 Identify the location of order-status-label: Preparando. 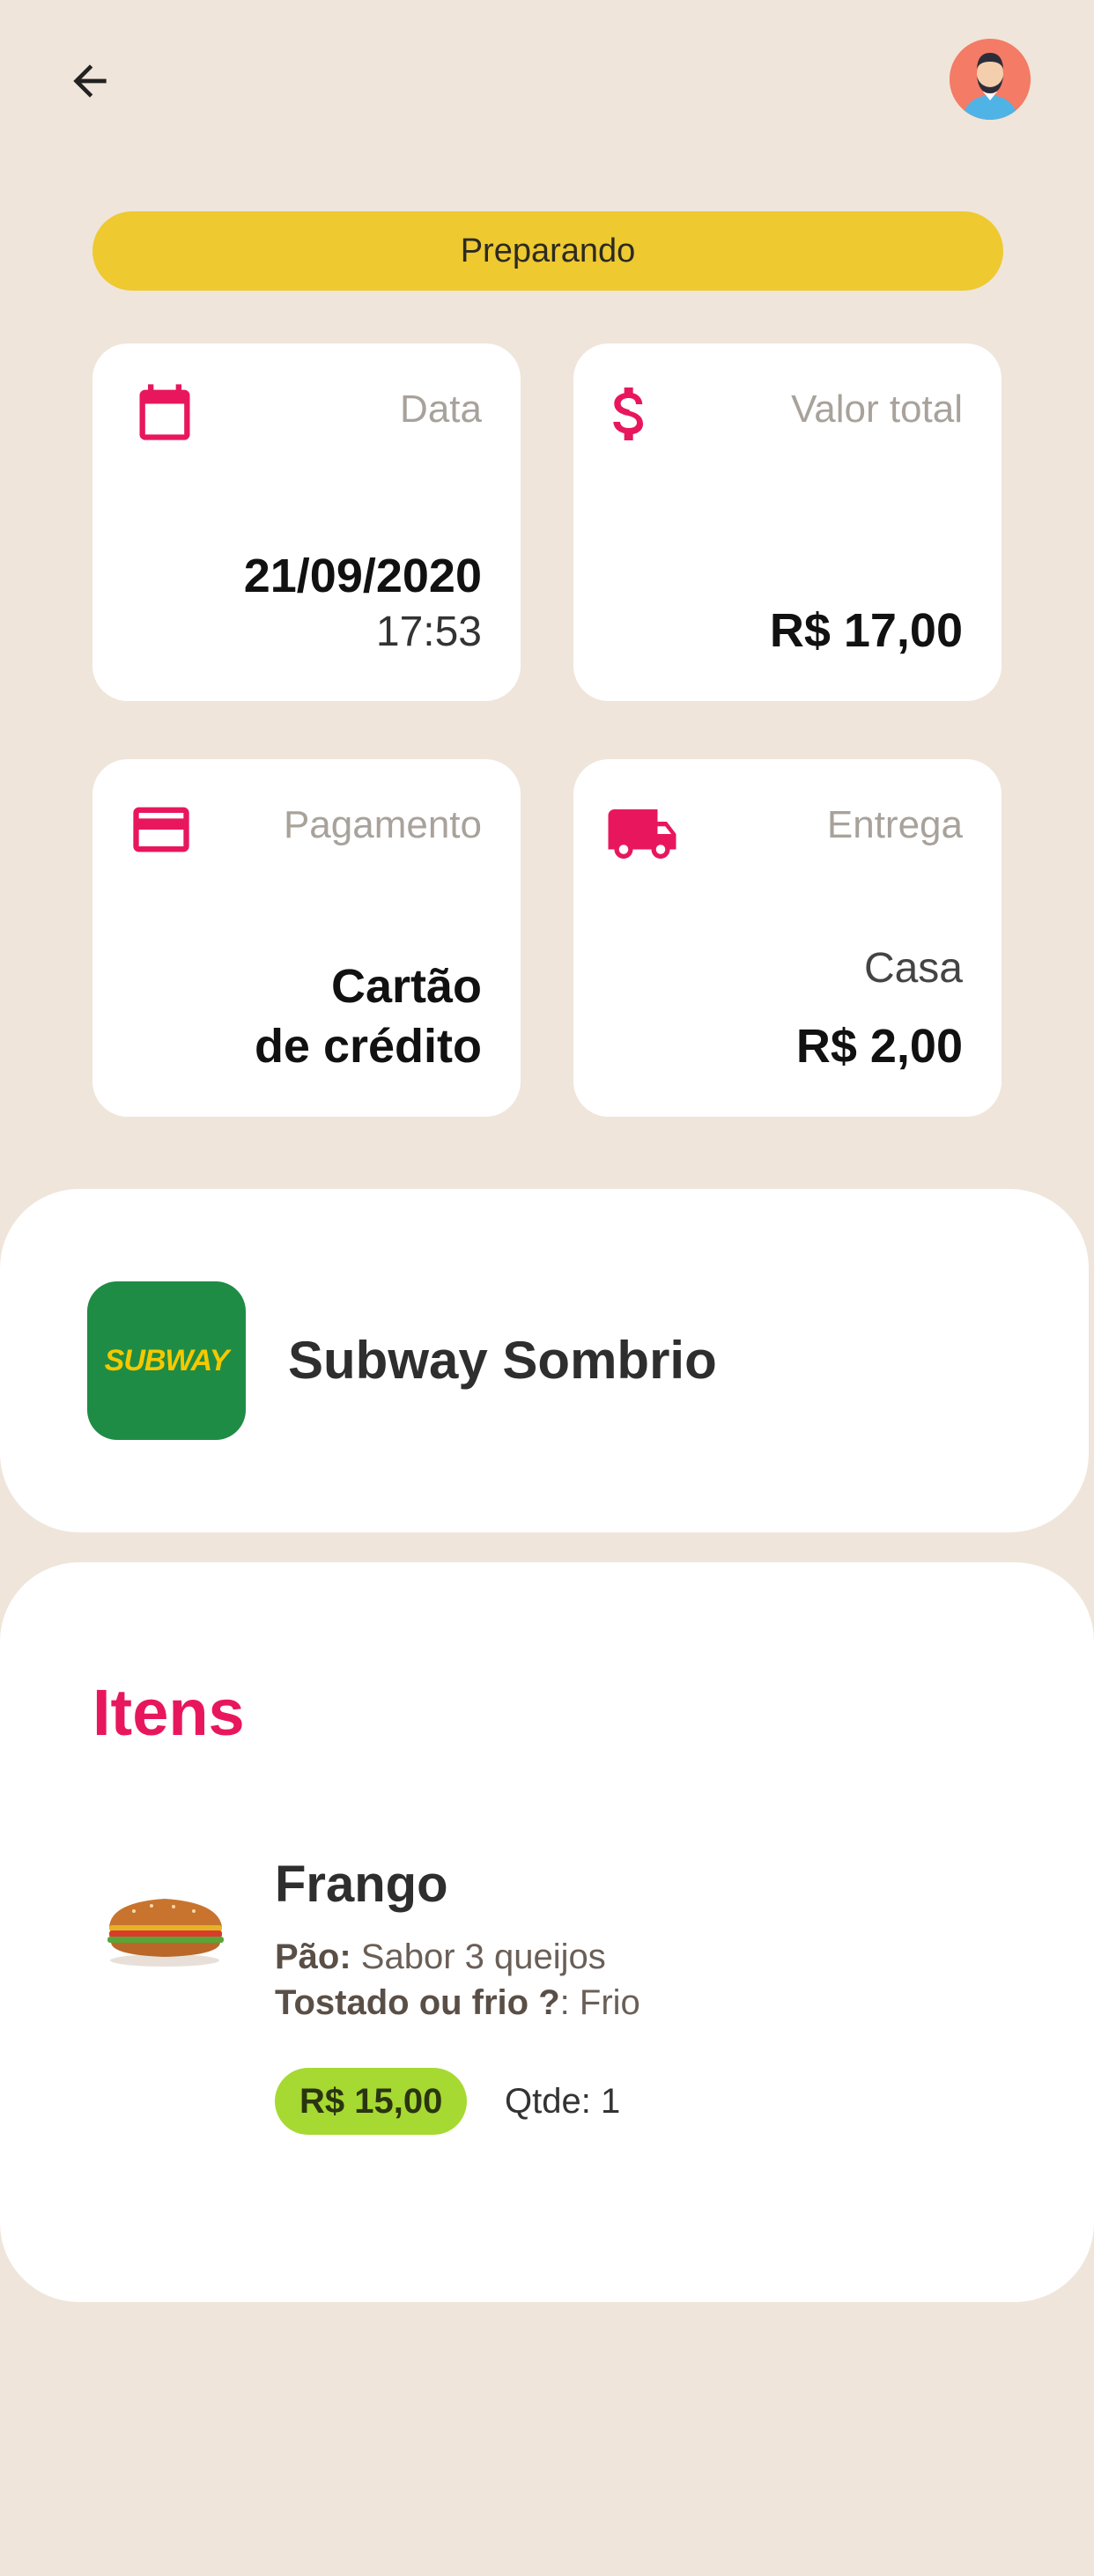
(548, 250).